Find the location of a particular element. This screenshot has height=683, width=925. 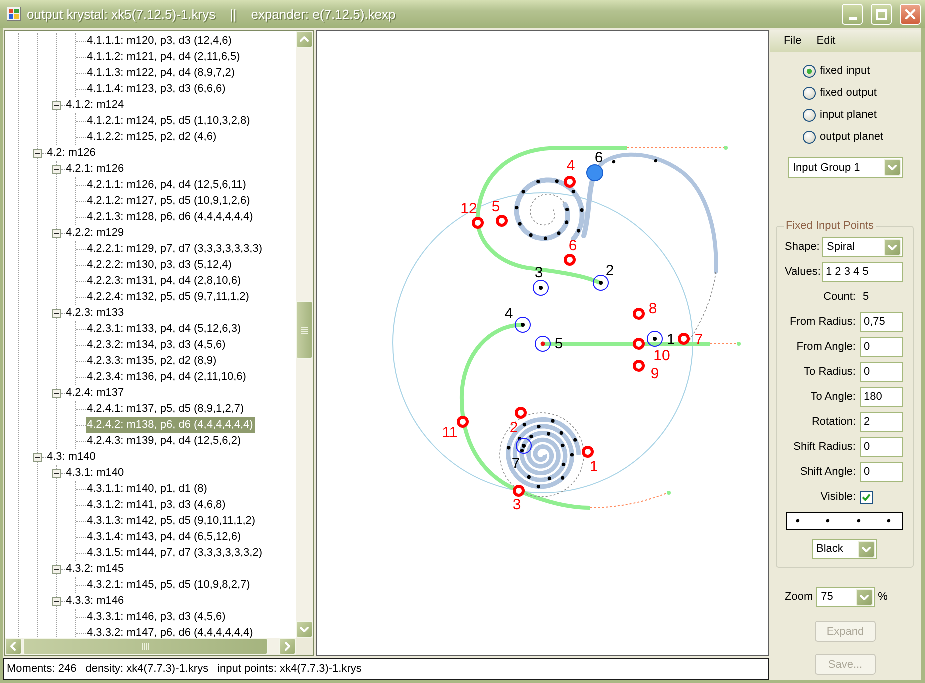

input-group-dropdown: Input Group 1 is located at coordinates (845, 167).